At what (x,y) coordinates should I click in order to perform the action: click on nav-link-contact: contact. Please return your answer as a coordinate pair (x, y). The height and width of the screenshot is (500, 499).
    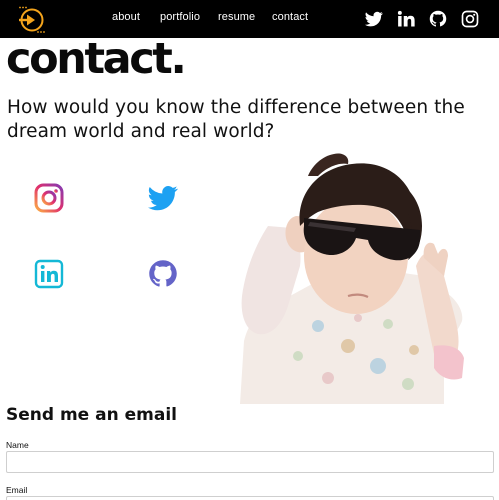
    Looking at the image, I should click on (290, 17).